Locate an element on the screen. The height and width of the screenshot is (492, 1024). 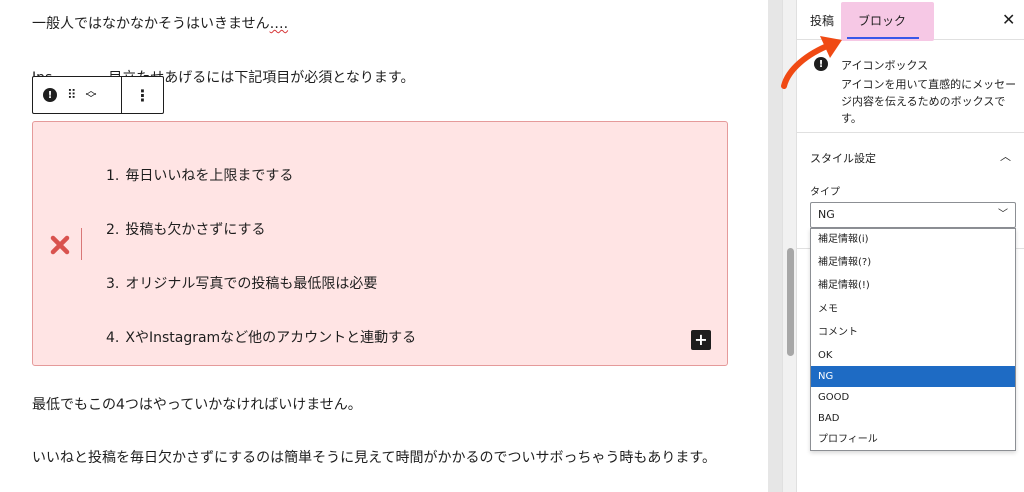
toolbar-group-block: ! ⠿ ︿ ﹀ is located at coordinates (77, 95).